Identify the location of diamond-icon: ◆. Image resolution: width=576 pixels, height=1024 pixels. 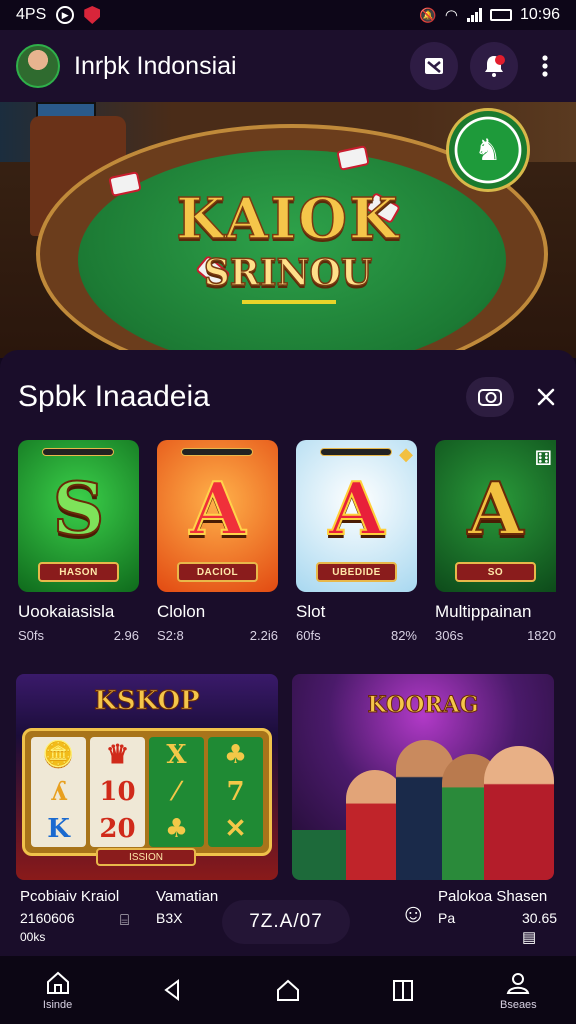
(406, 454).